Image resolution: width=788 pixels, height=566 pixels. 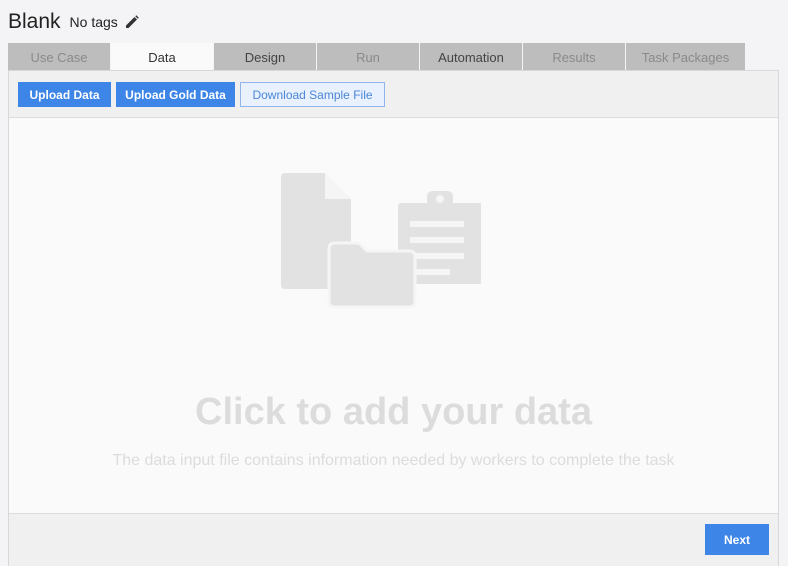 I want to click on tab-automation: Automation, so click(x=471, y=57).